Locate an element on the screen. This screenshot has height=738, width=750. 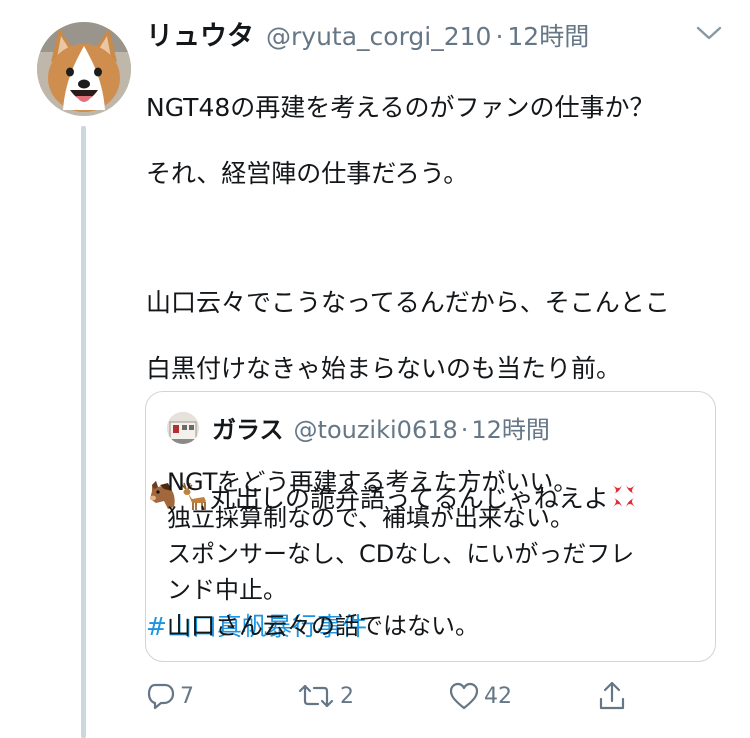
retweet-count: 2 is located at coordinates (347, 696).